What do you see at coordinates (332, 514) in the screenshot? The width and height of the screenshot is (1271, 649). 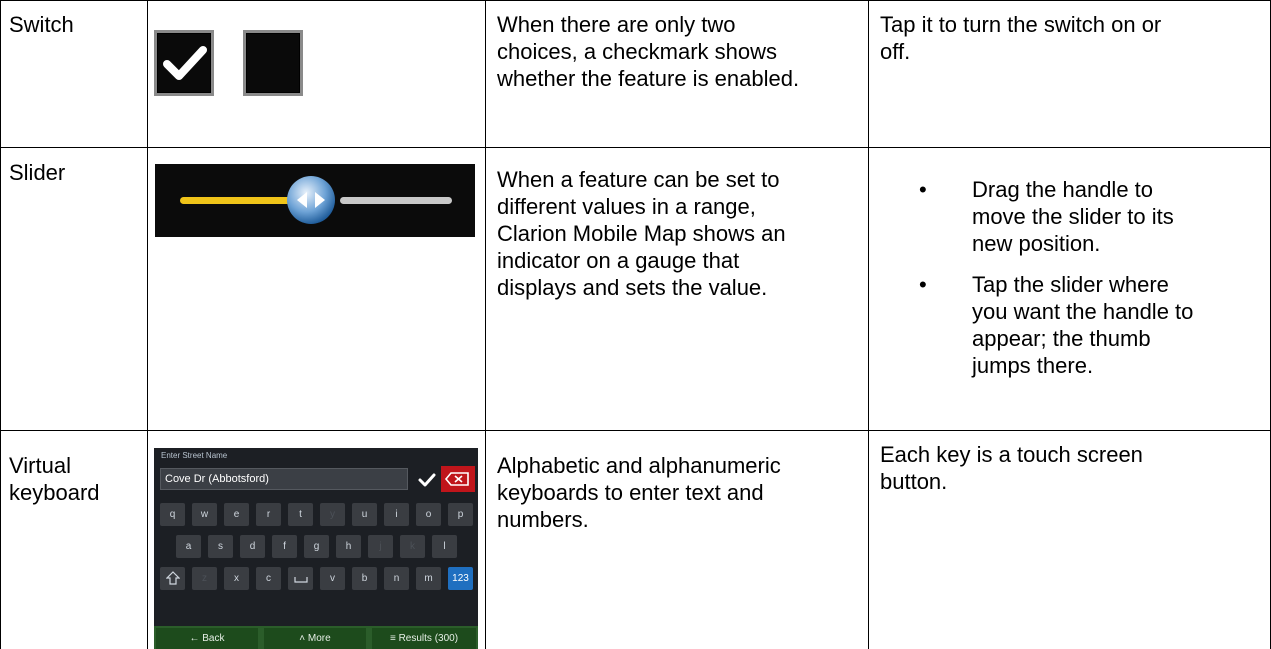 I see `key-y: y` at bounding box center [332, 514].